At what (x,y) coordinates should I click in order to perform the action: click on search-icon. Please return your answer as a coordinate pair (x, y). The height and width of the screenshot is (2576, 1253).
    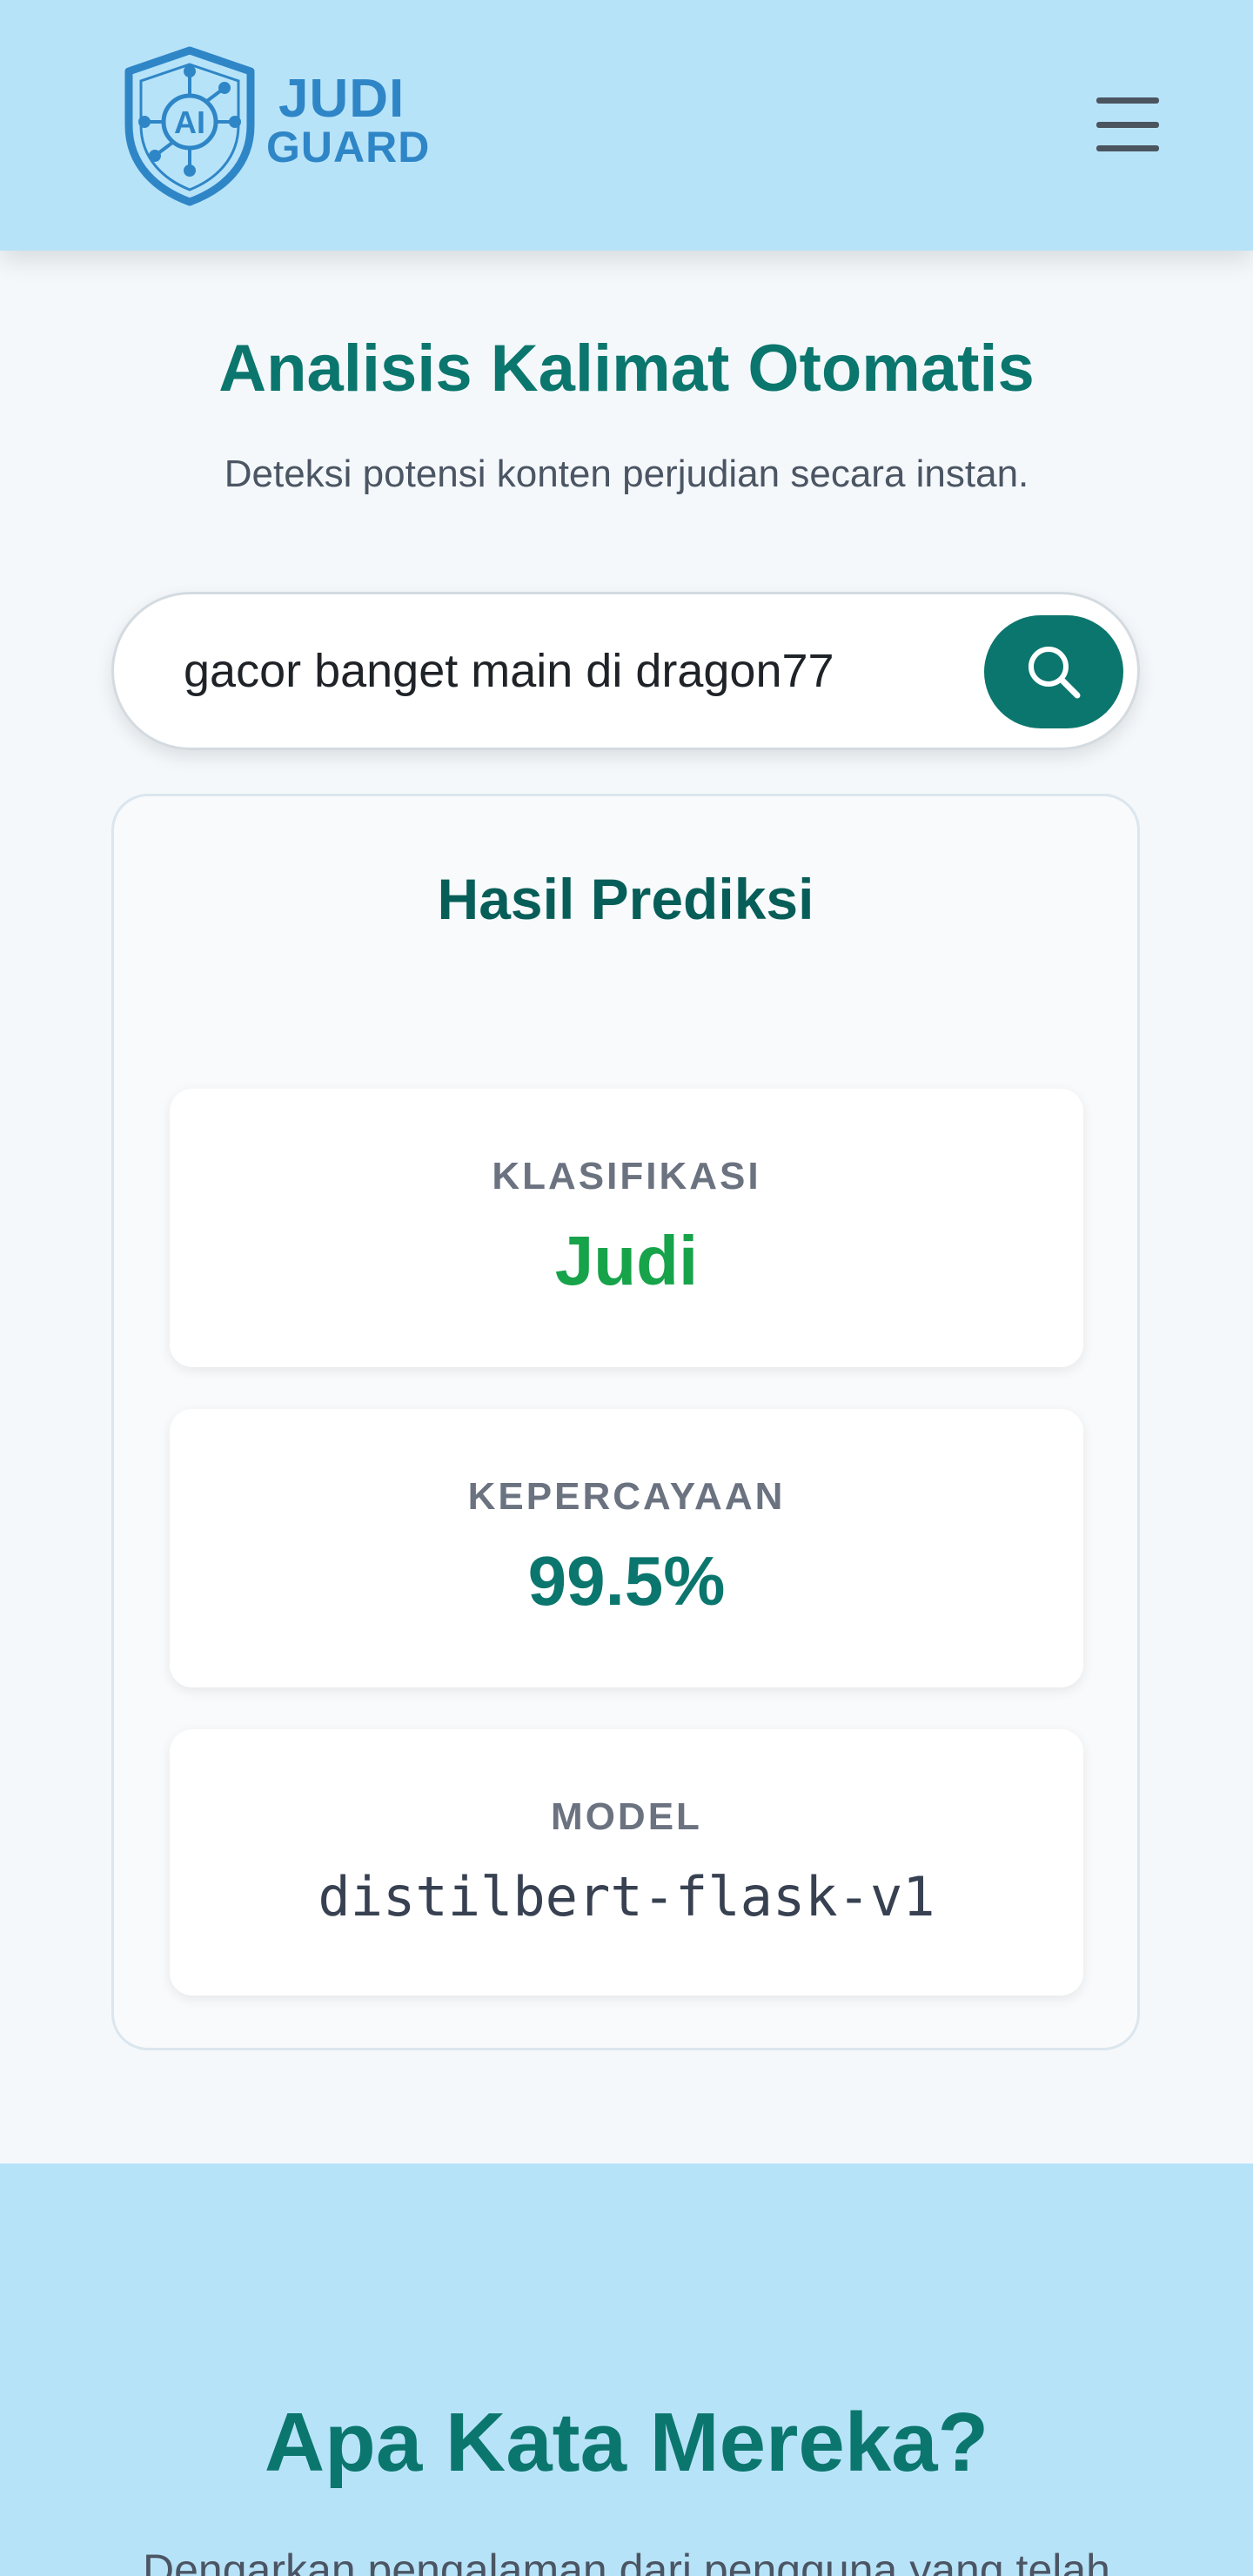
    Looking at the image, I should click on (1055, 673).